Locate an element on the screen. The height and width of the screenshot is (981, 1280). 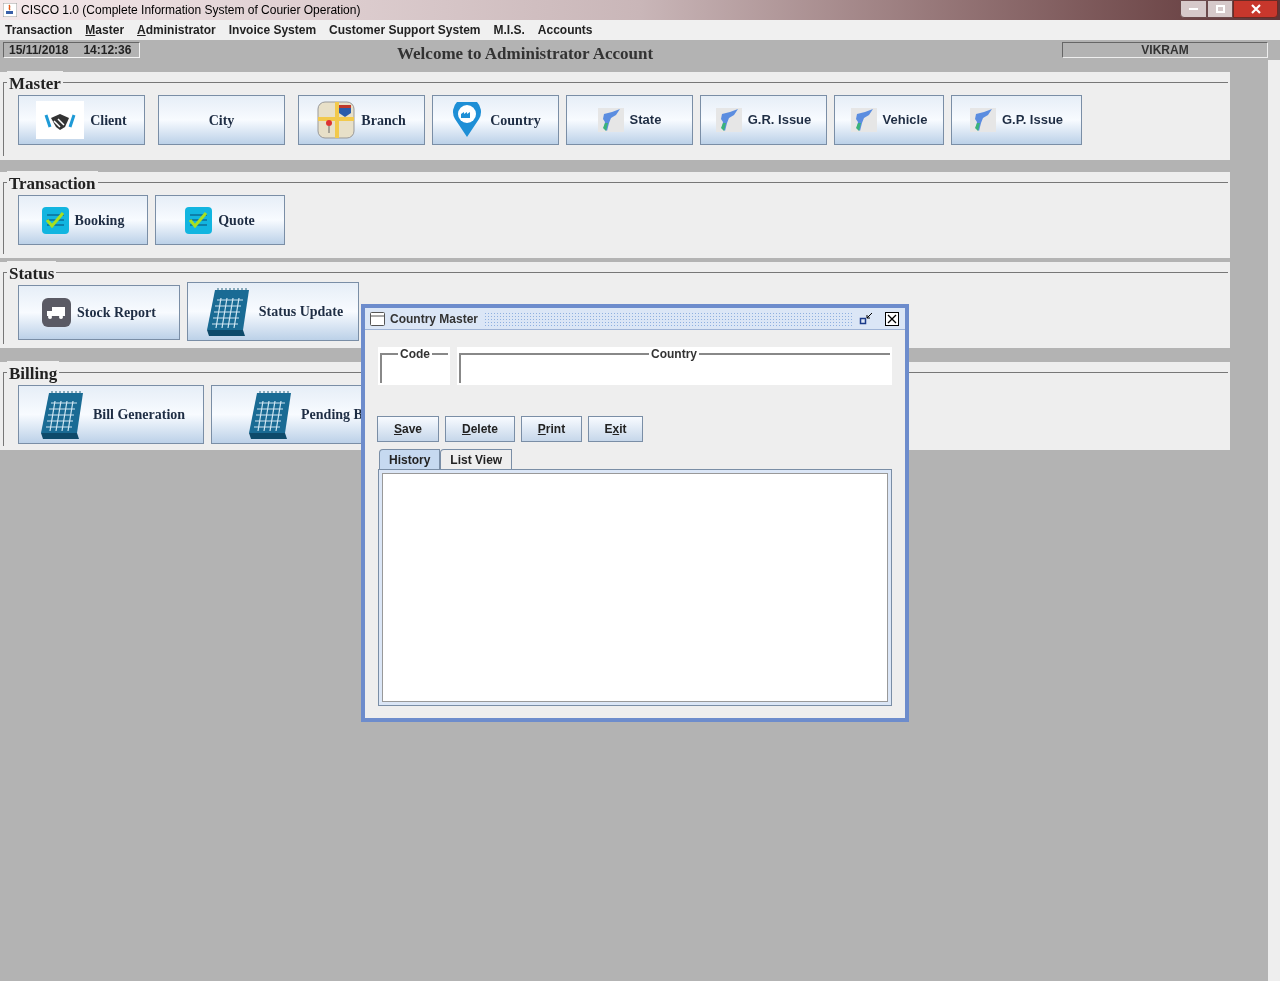
menu-item: Transaction is located at coordinates (39, 30).